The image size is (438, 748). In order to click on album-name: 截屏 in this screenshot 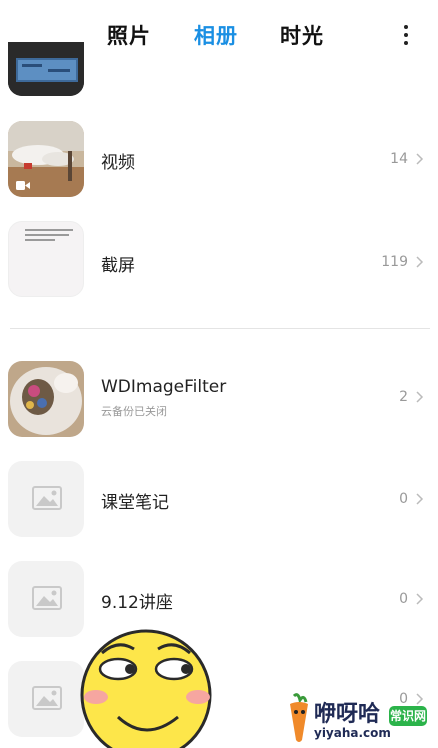, I will do `click(118, 266)`.